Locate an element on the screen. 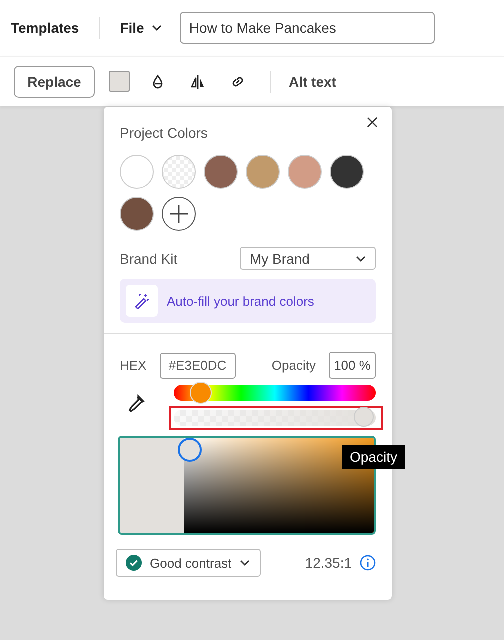 Image resolution: width=504 pixels, height=640 pixels. plus-icon is located at coordinates (179, 214).